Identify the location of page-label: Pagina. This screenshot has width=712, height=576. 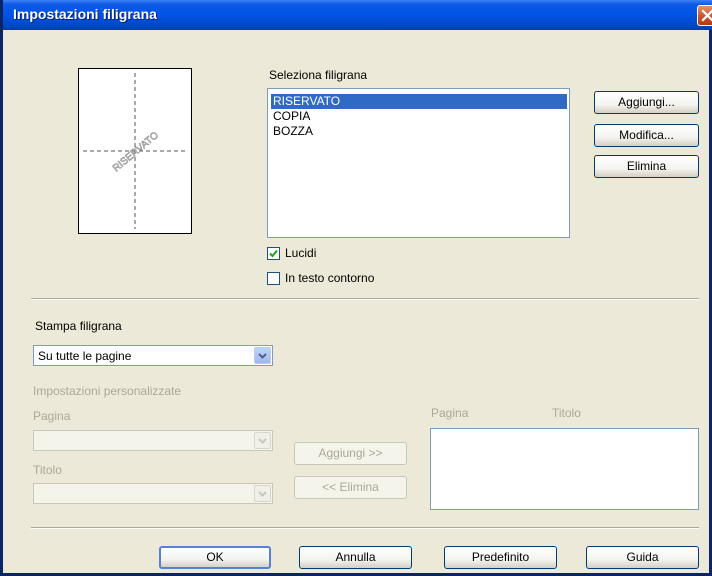
(52, 416).